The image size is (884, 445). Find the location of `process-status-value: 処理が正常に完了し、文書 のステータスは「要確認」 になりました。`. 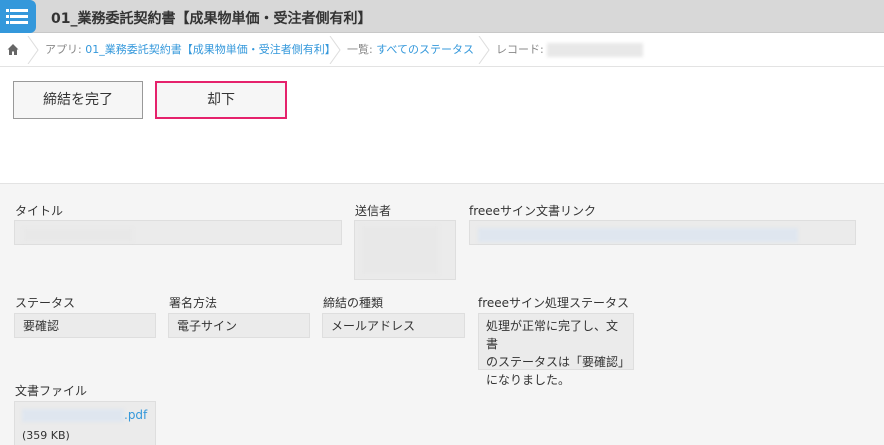

process-status-value: 処理が正常に完了し、文書 のステータスは「要確認」 になりました。 is located at coordinates (556, 350).